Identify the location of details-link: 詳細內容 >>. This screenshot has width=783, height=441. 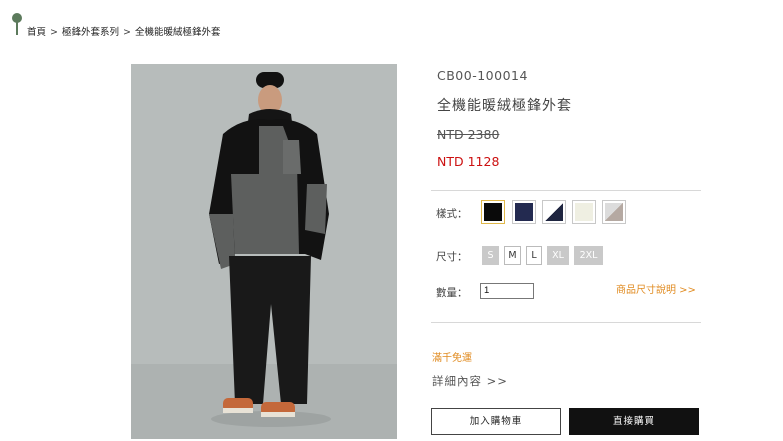
(470, 381).